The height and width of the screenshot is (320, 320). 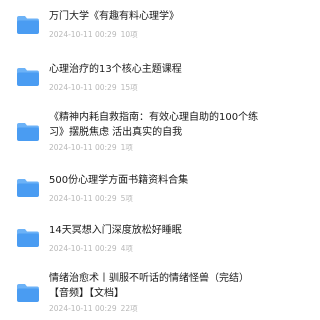 What do you see at coordinates (129, 87) in the screenshot?
I see `item-count: 15项` at bounding box center [129, 87].